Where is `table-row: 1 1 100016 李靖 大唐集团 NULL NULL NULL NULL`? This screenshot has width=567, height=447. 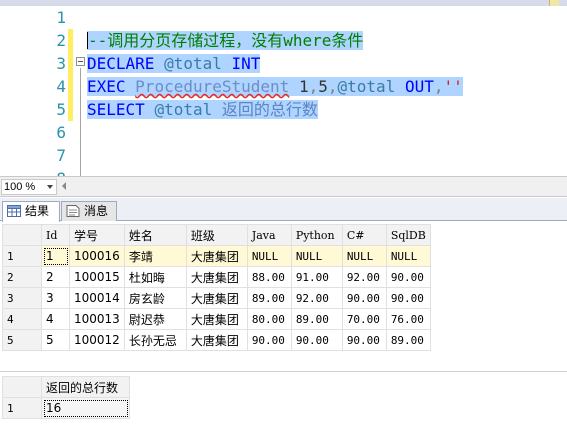 table-row: 1 1 100016 李靖 大唐集团 NULL NULL NULL NULL is located at coordinates (216, 256).